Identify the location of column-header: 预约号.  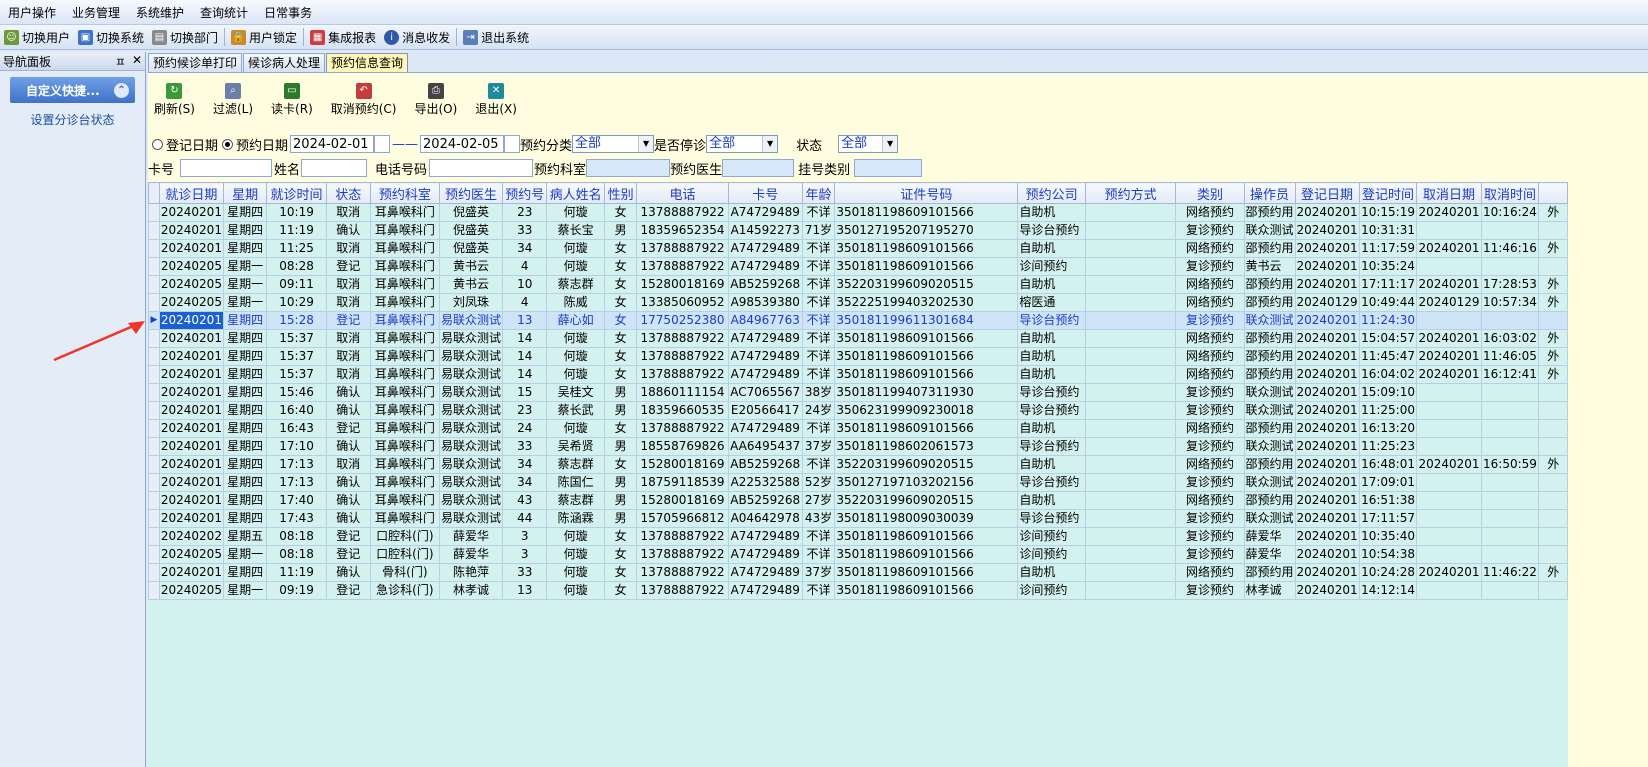
(524, 193).